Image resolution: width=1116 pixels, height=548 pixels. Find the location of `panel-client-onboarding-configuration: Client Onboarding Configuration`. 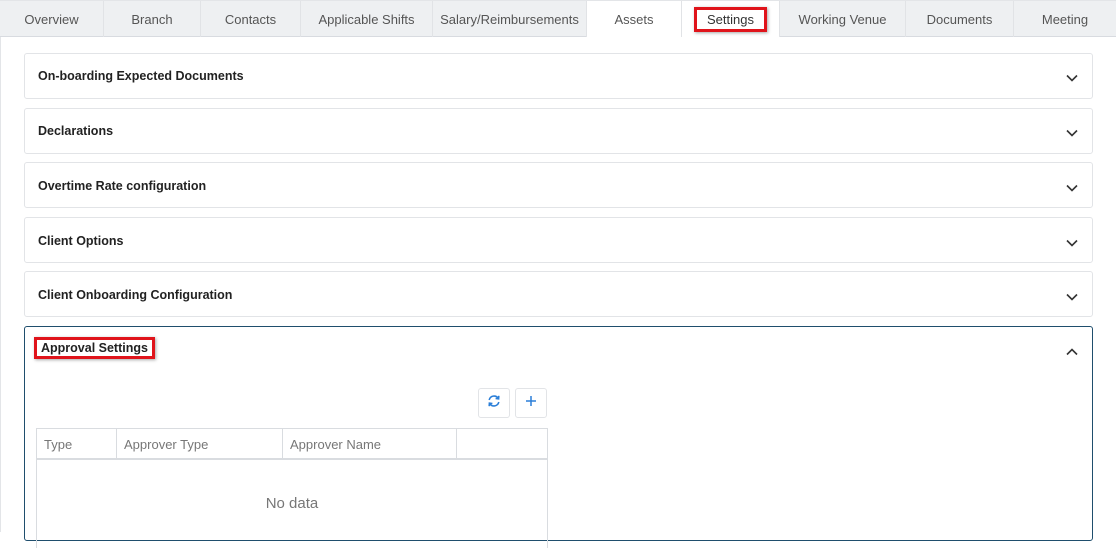

panel-client-onboarding-configuration: Client Onboarding Configuration is located at coordinates (558, 294).